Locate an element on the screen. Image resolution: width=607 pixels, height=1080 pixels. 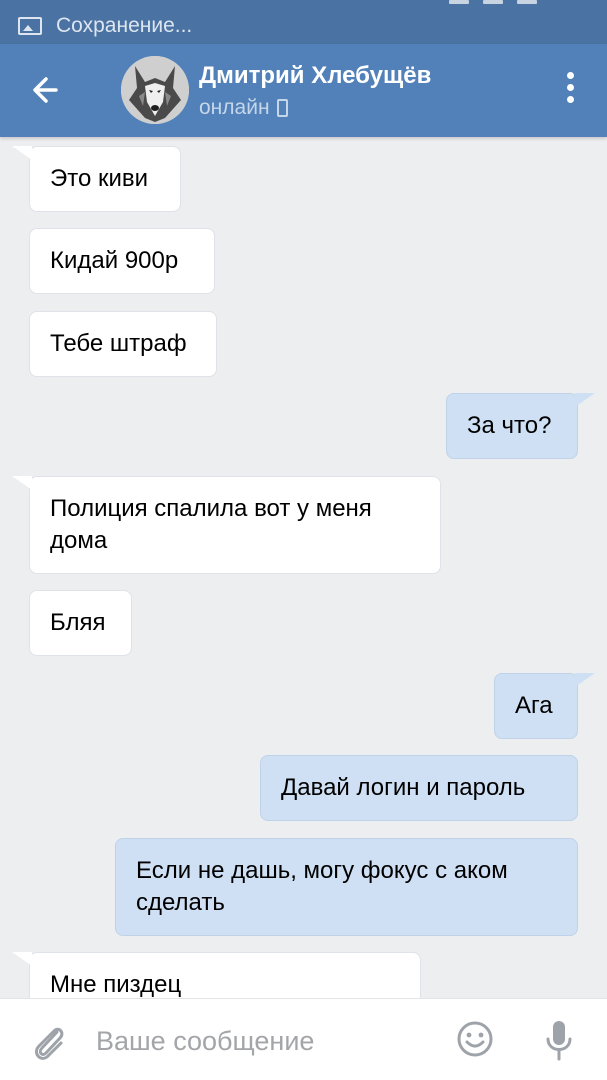
message-incoming: Полиция спалила вот у меня дома is located at coordinates (226, 525).